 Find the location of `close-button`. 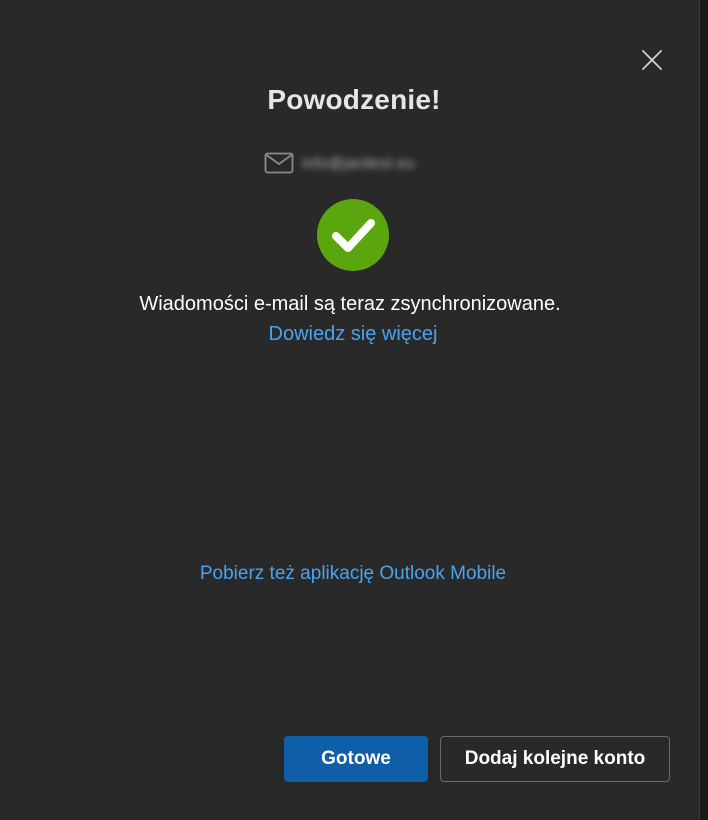

close-button is located at coordinates (652, 60).